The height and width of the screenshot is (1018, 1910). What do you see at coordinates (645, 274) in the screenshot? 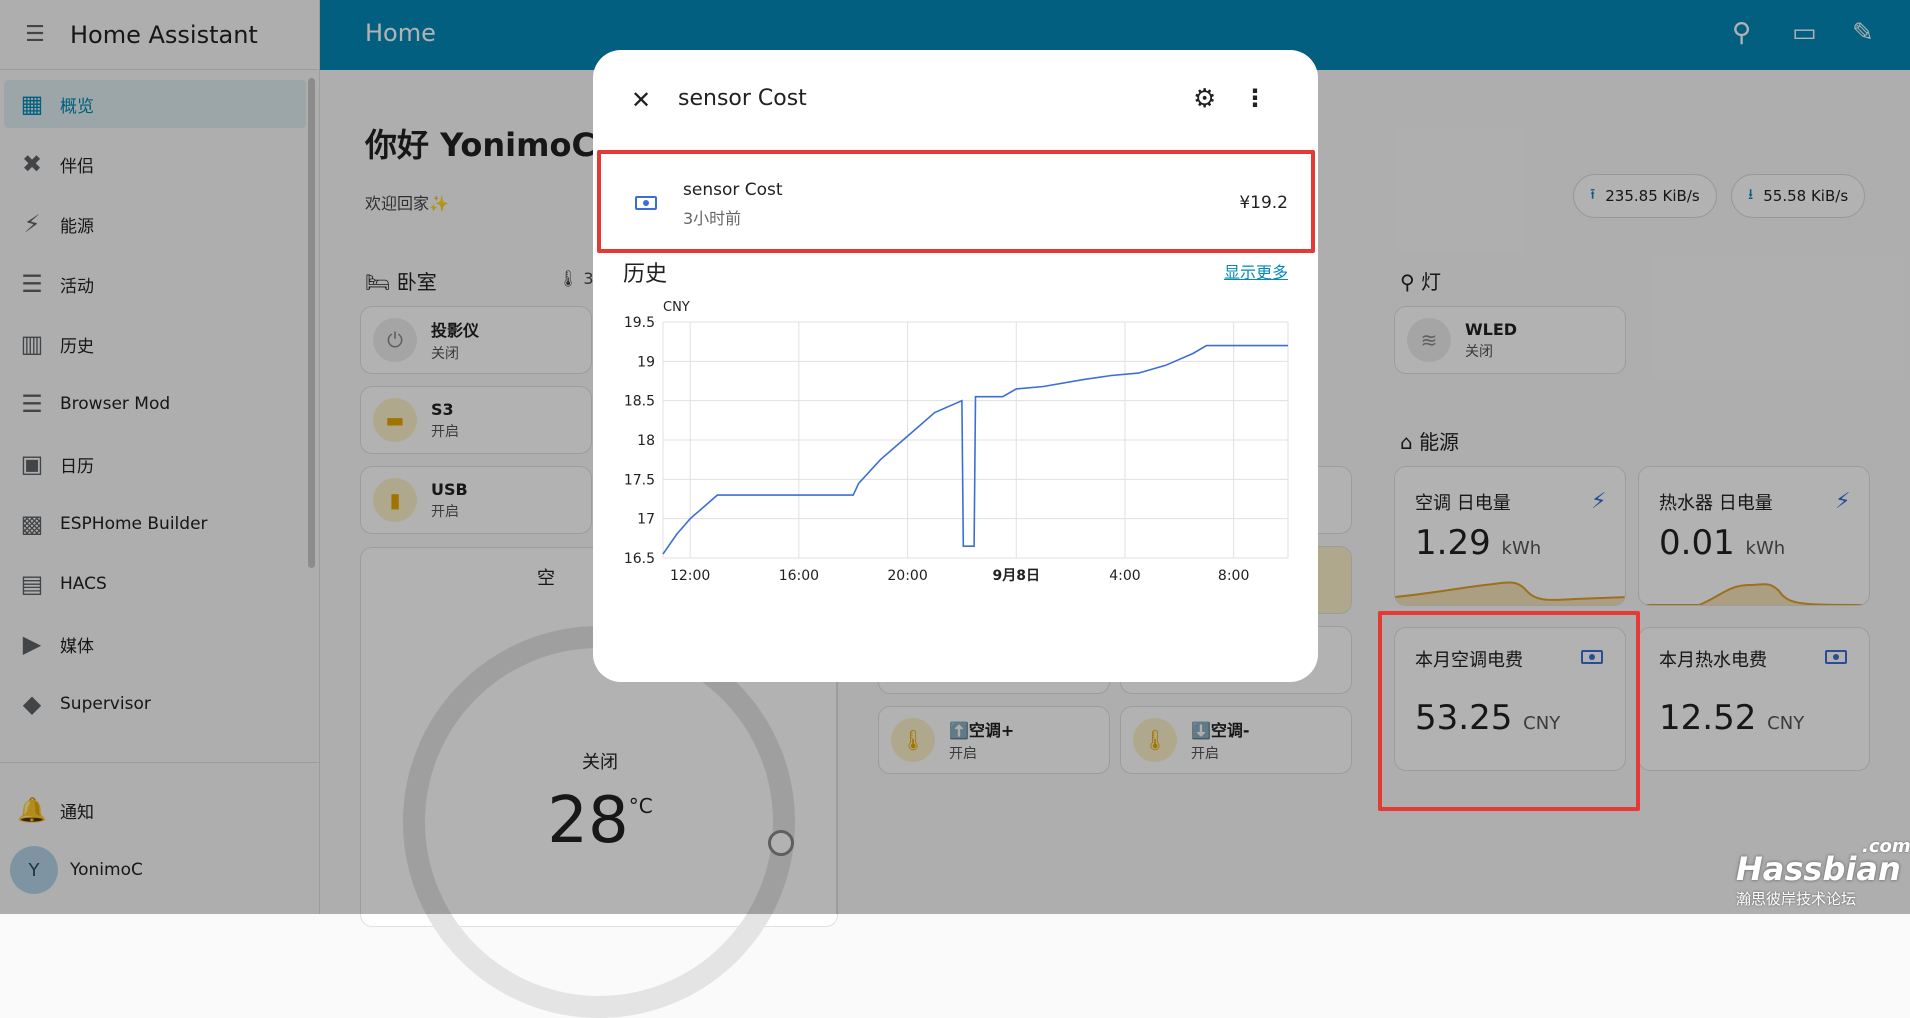
I see `history-title: 历史` at bounding box center [645, 274].